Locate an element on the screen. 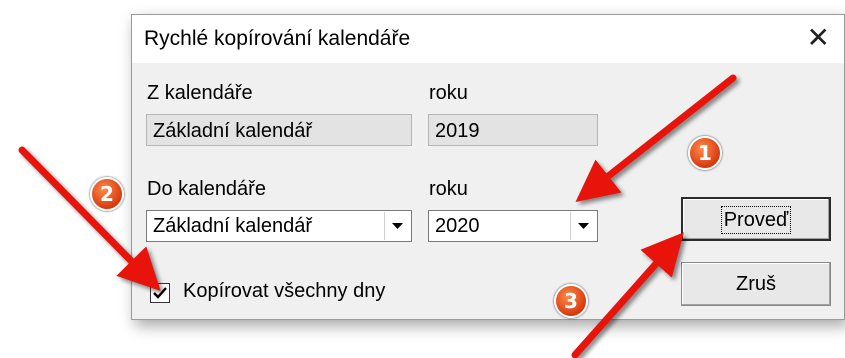 The width and height of the screenshot is (845, 358). from-year-field: 2019 is located at coordinates (513, 130).